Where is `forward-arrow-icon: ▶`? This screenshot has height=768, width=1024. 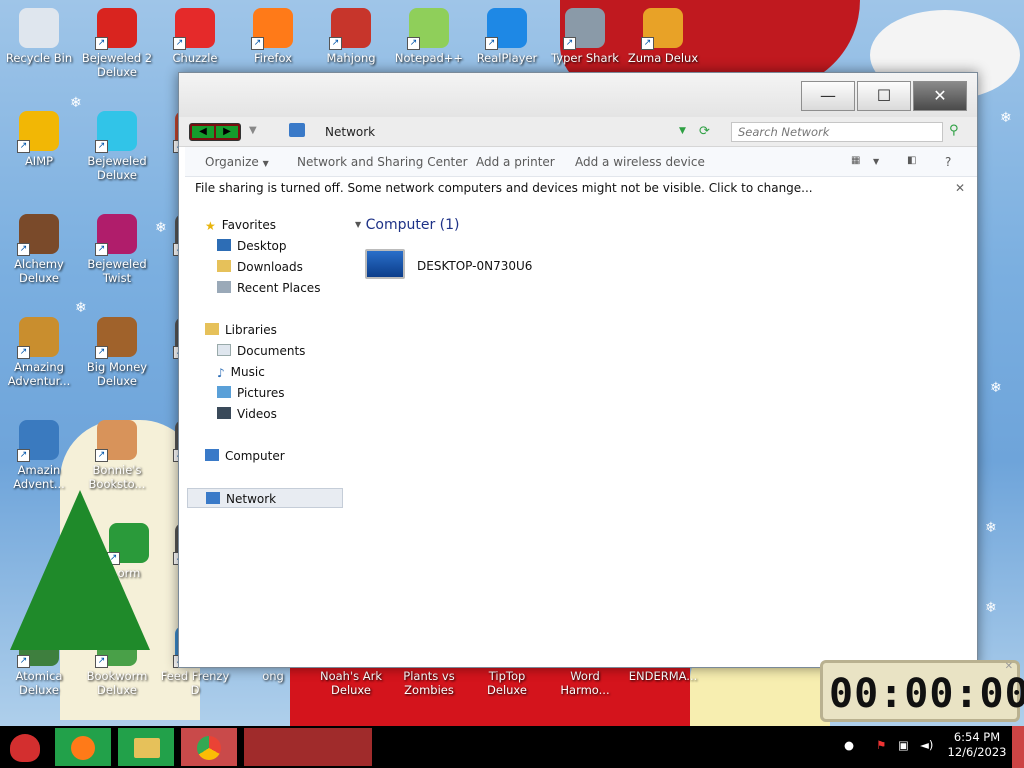 forward-arrow-icon: ▶ is located at coordinates (227, 132).